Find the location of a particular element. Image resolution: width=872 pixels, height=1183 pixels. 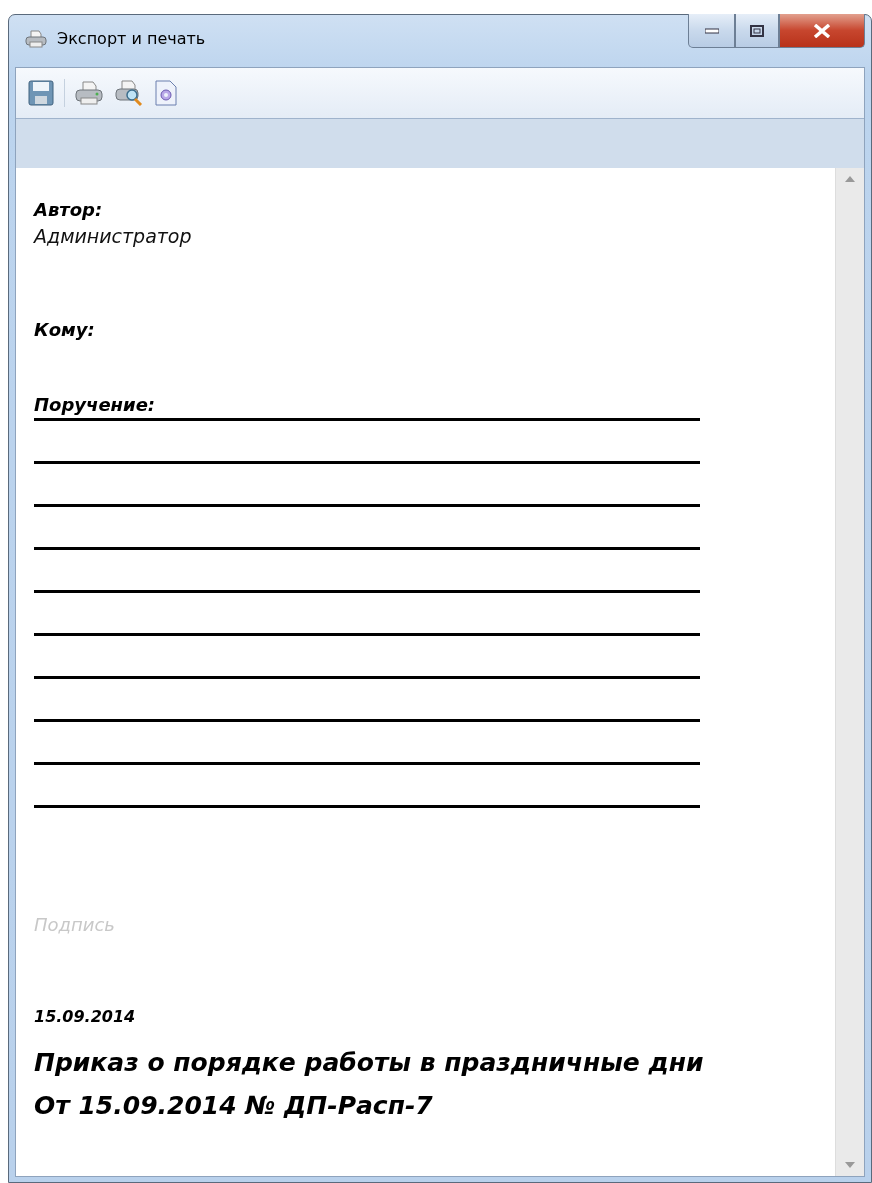

close-icon is located at coordinates (822, 30).